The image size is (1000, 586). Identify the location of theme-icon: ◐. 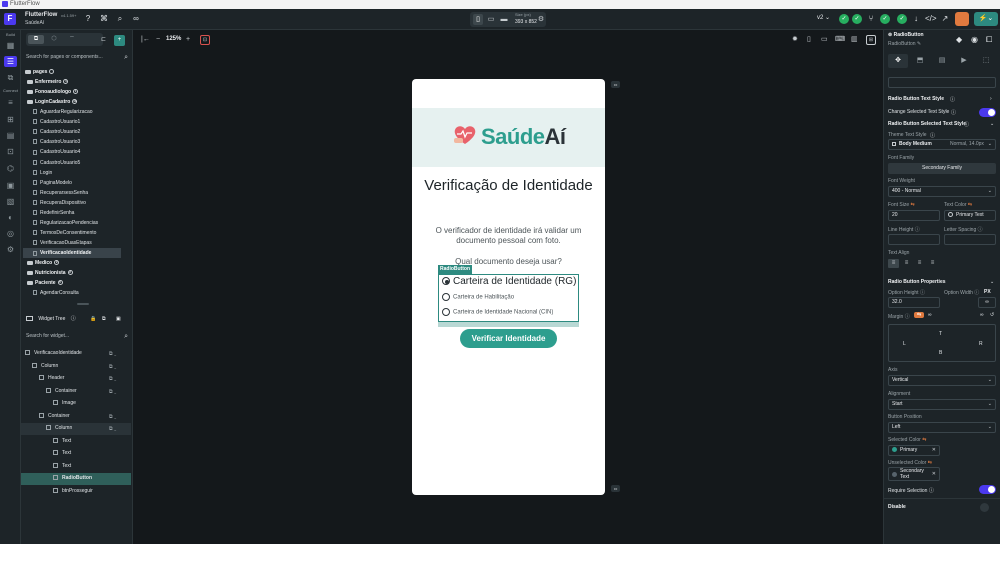
(10, 217).